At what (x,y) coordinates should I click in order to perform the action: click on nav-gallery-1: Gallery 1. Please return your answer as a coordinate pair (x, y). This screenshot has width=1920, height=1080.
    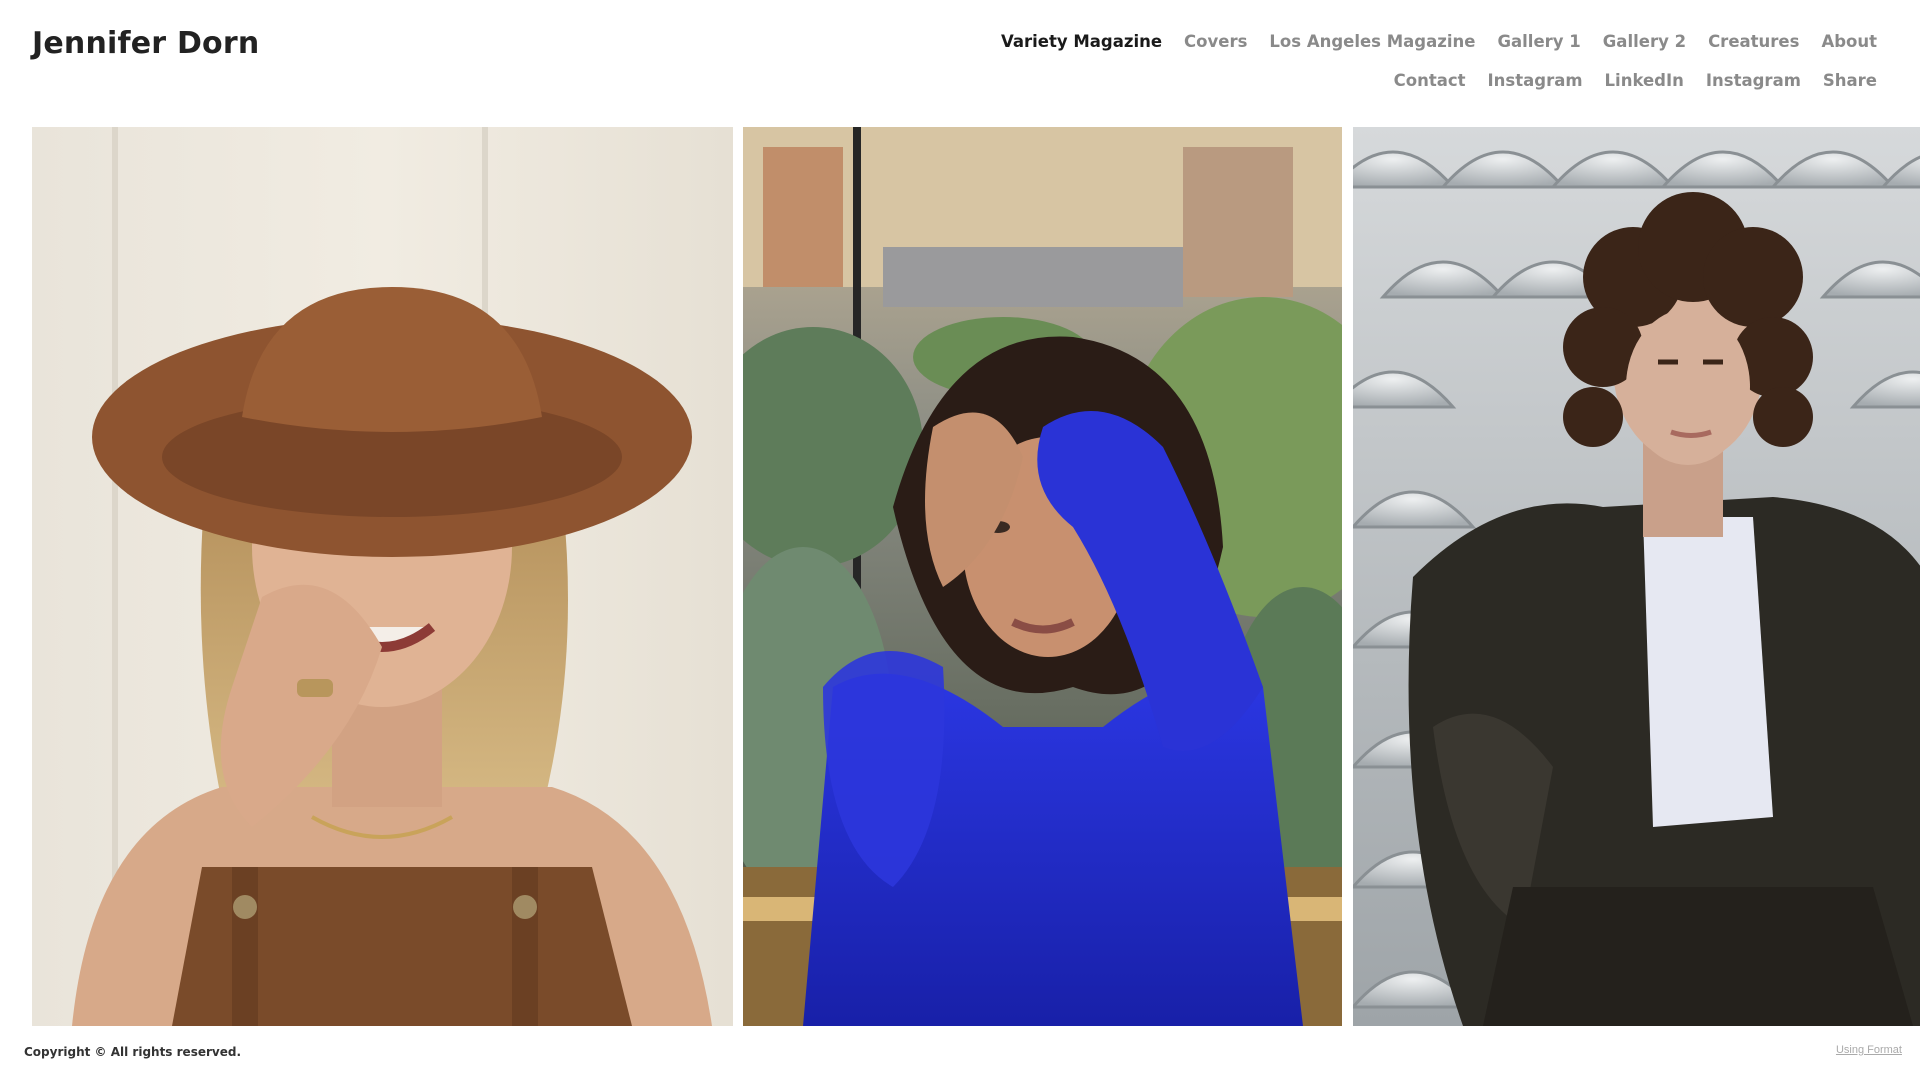
    Looking at the image, I should click on (1538, 41).